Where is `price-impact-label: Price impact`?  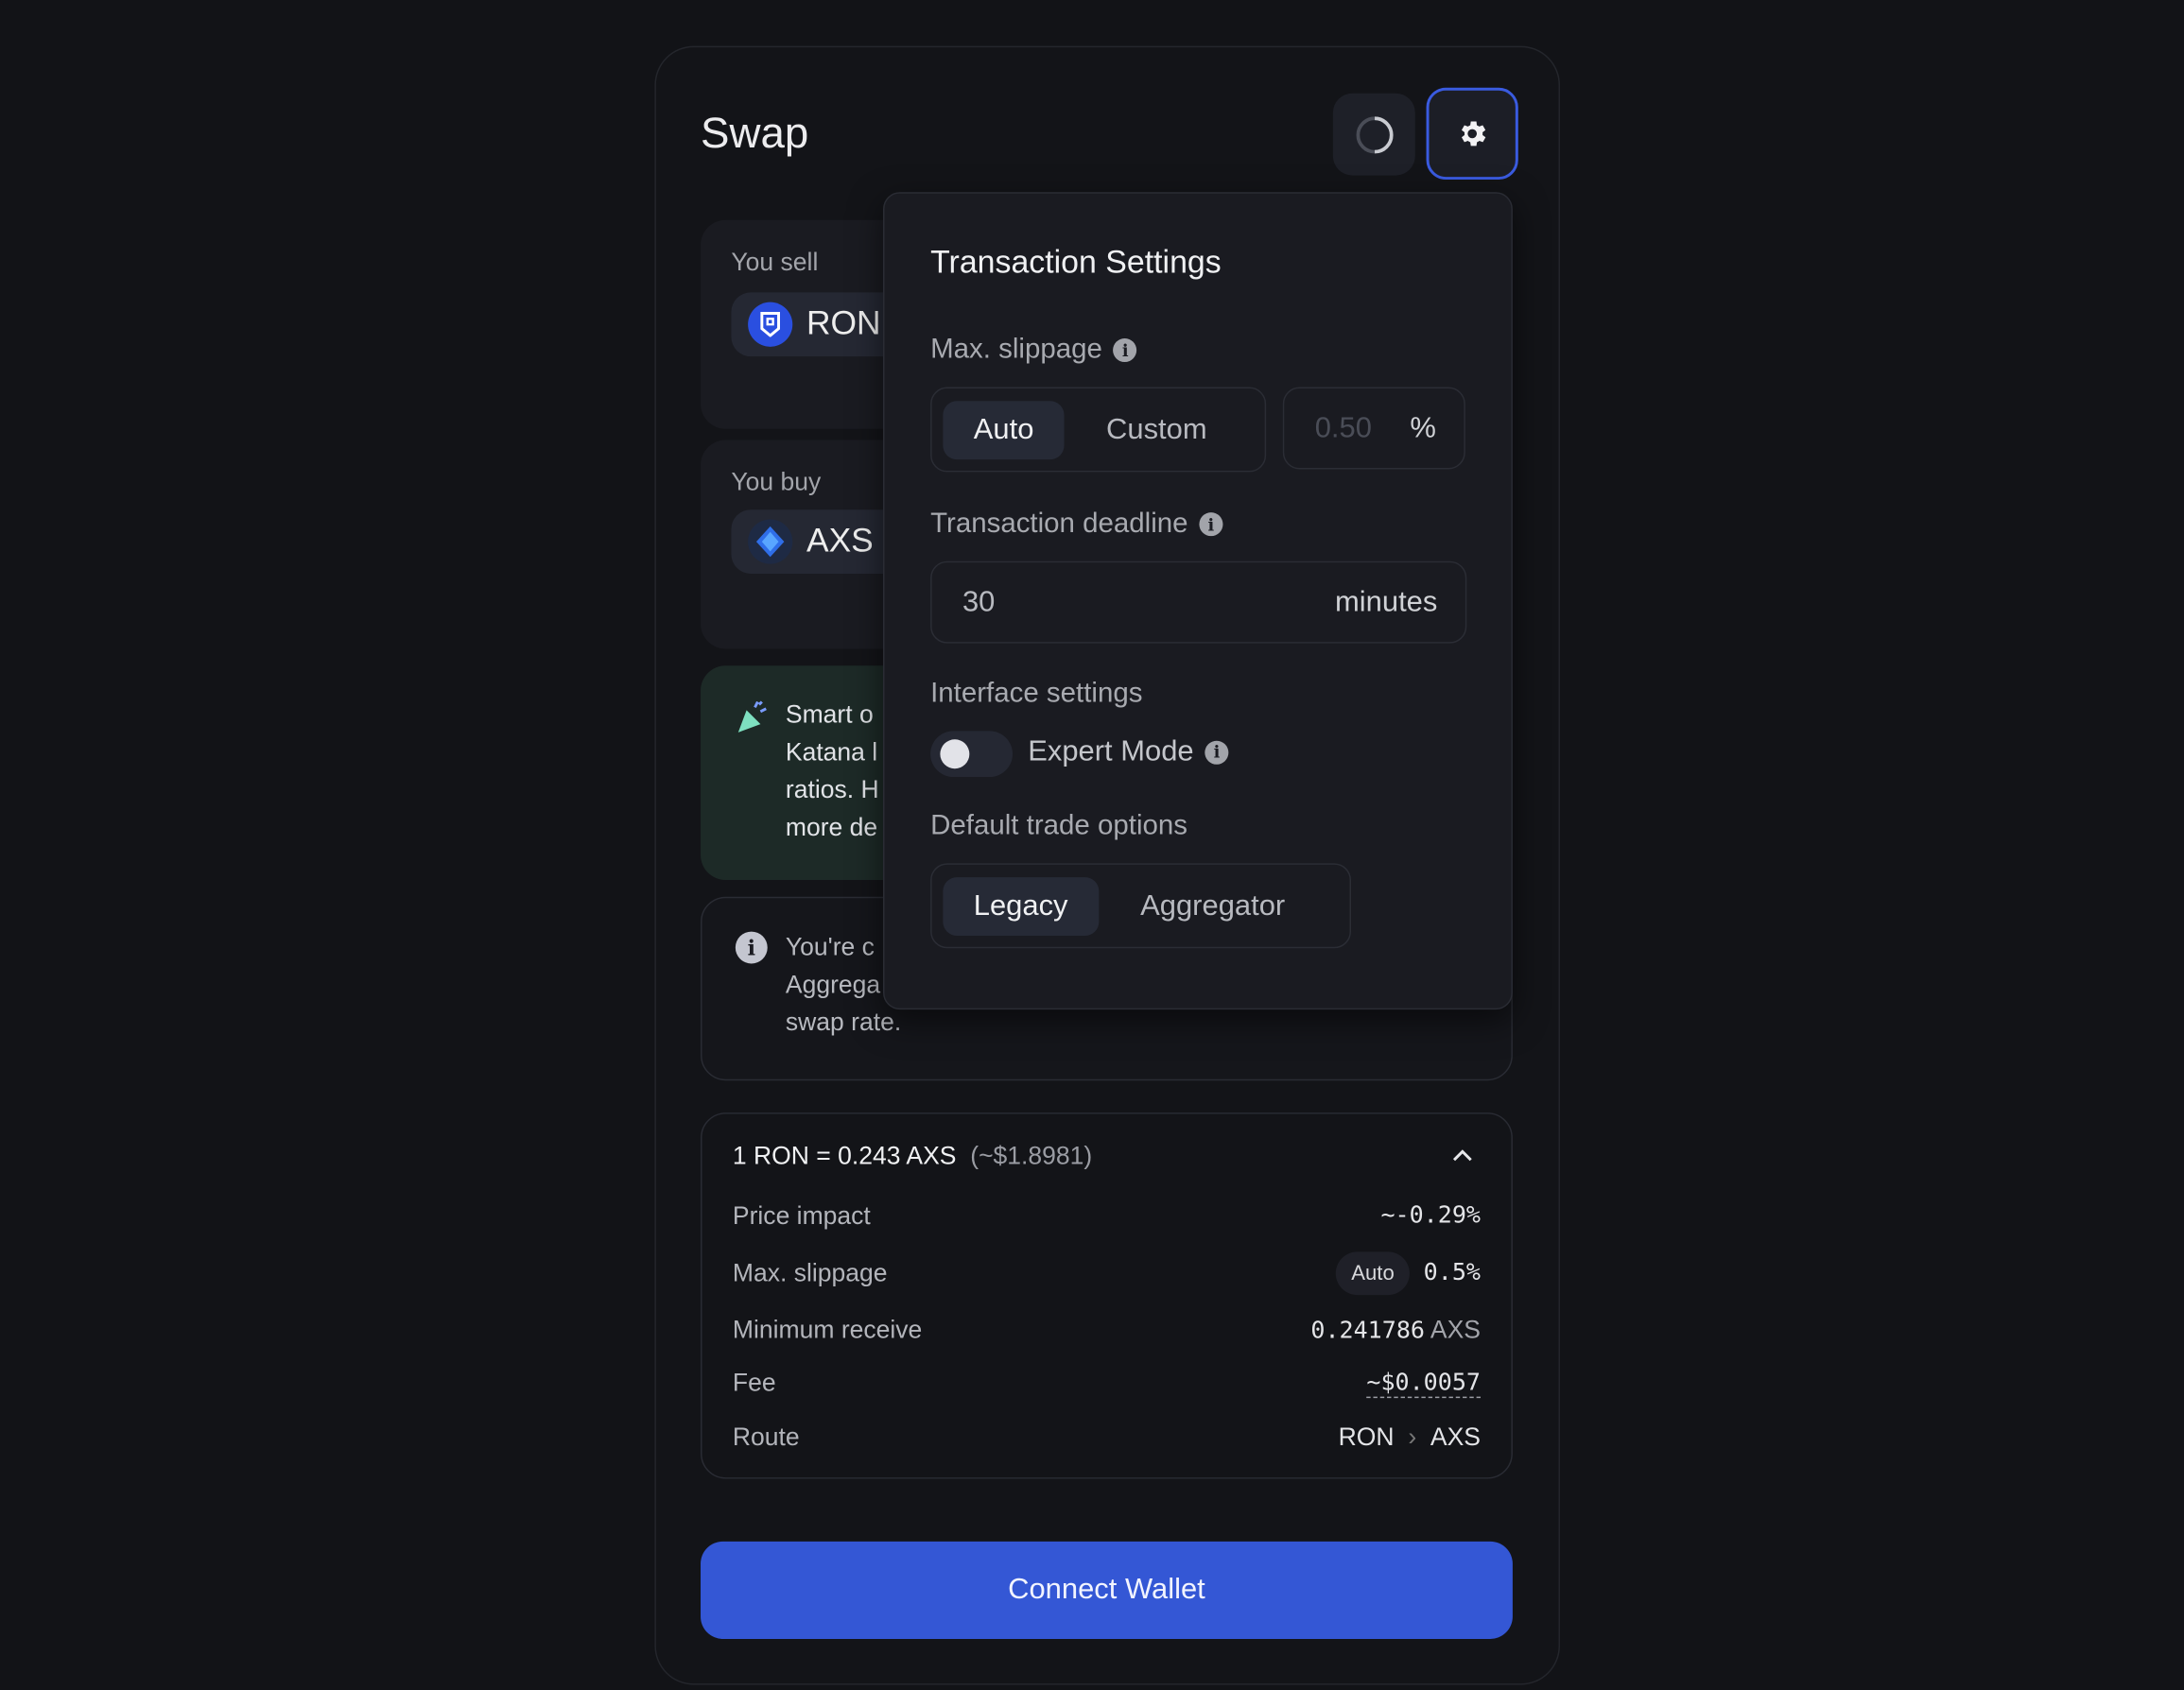
price-impact-label: Price impact is located at coordinates (801, 1215).